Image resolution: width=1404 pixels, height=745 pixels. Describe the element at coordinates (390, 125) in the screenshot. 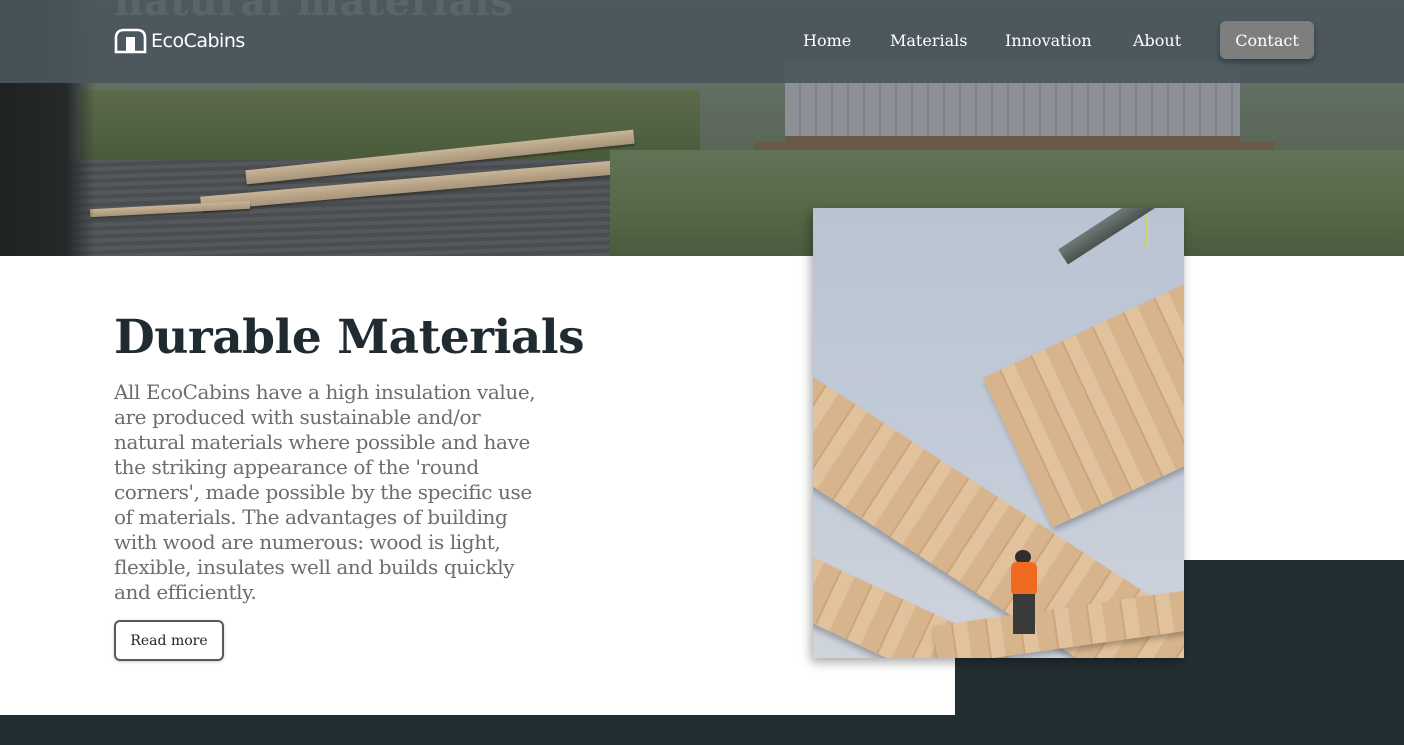

I see `grass-area` at that location.